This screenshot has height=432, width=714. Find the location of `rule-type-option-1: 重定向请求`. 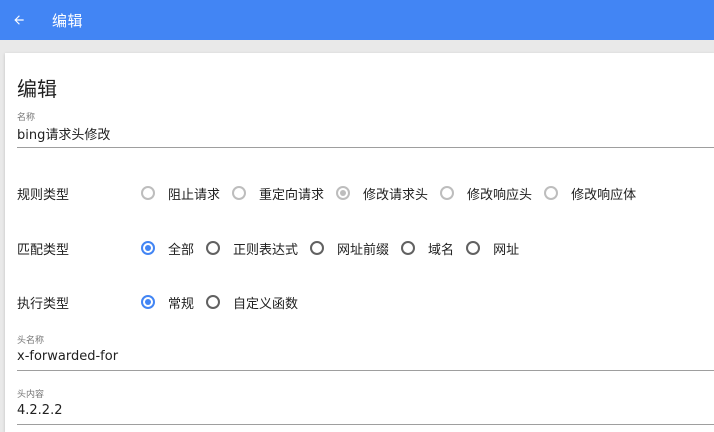

rule-type-option-1: 重定向请求 is located at coordinates (278, 193).